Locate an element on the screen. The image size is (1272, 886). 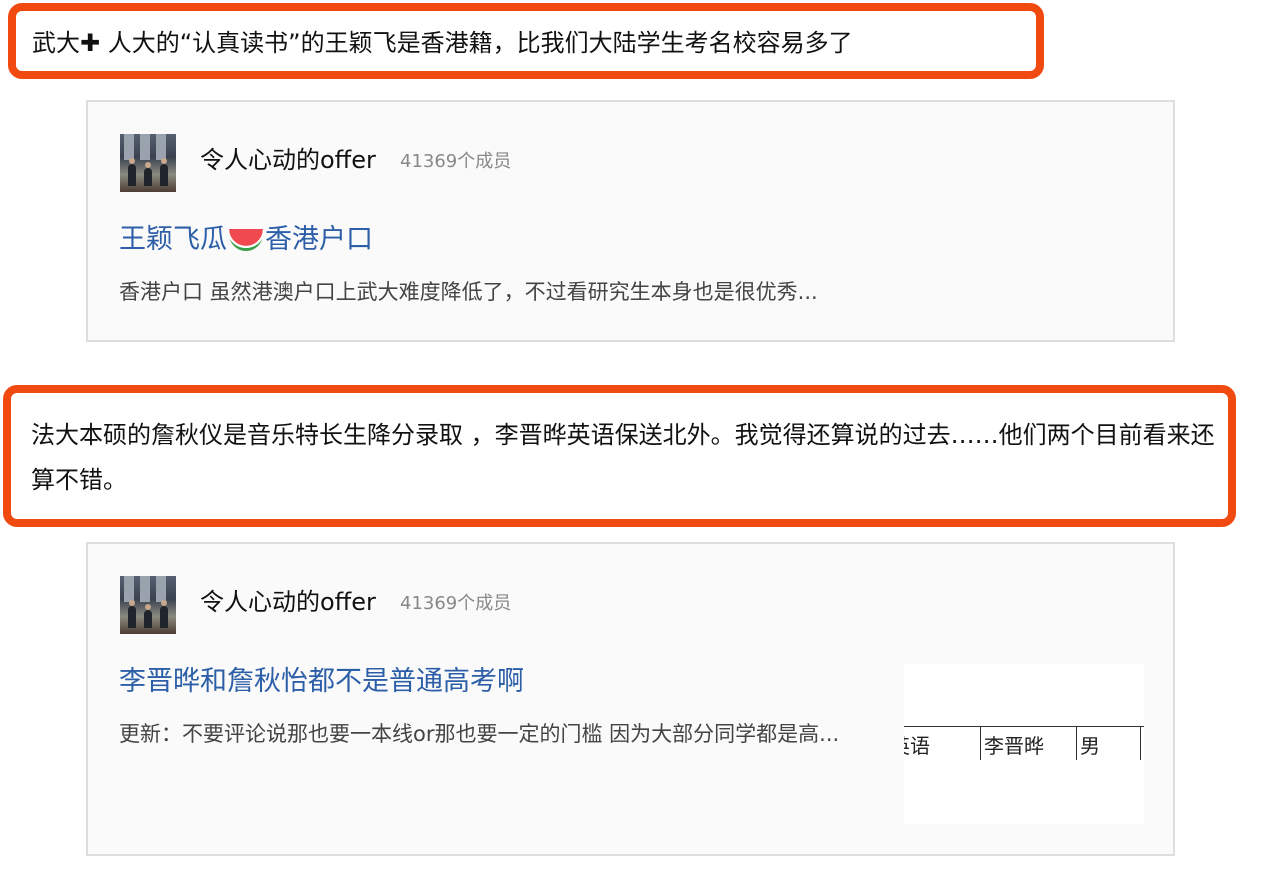
highlighted-comment-text: 武大✚ 人大的“认真读书”的王颖飞是香港籍，比我们大陆学生考名校容易多了 is located at coordinates (442, 43).